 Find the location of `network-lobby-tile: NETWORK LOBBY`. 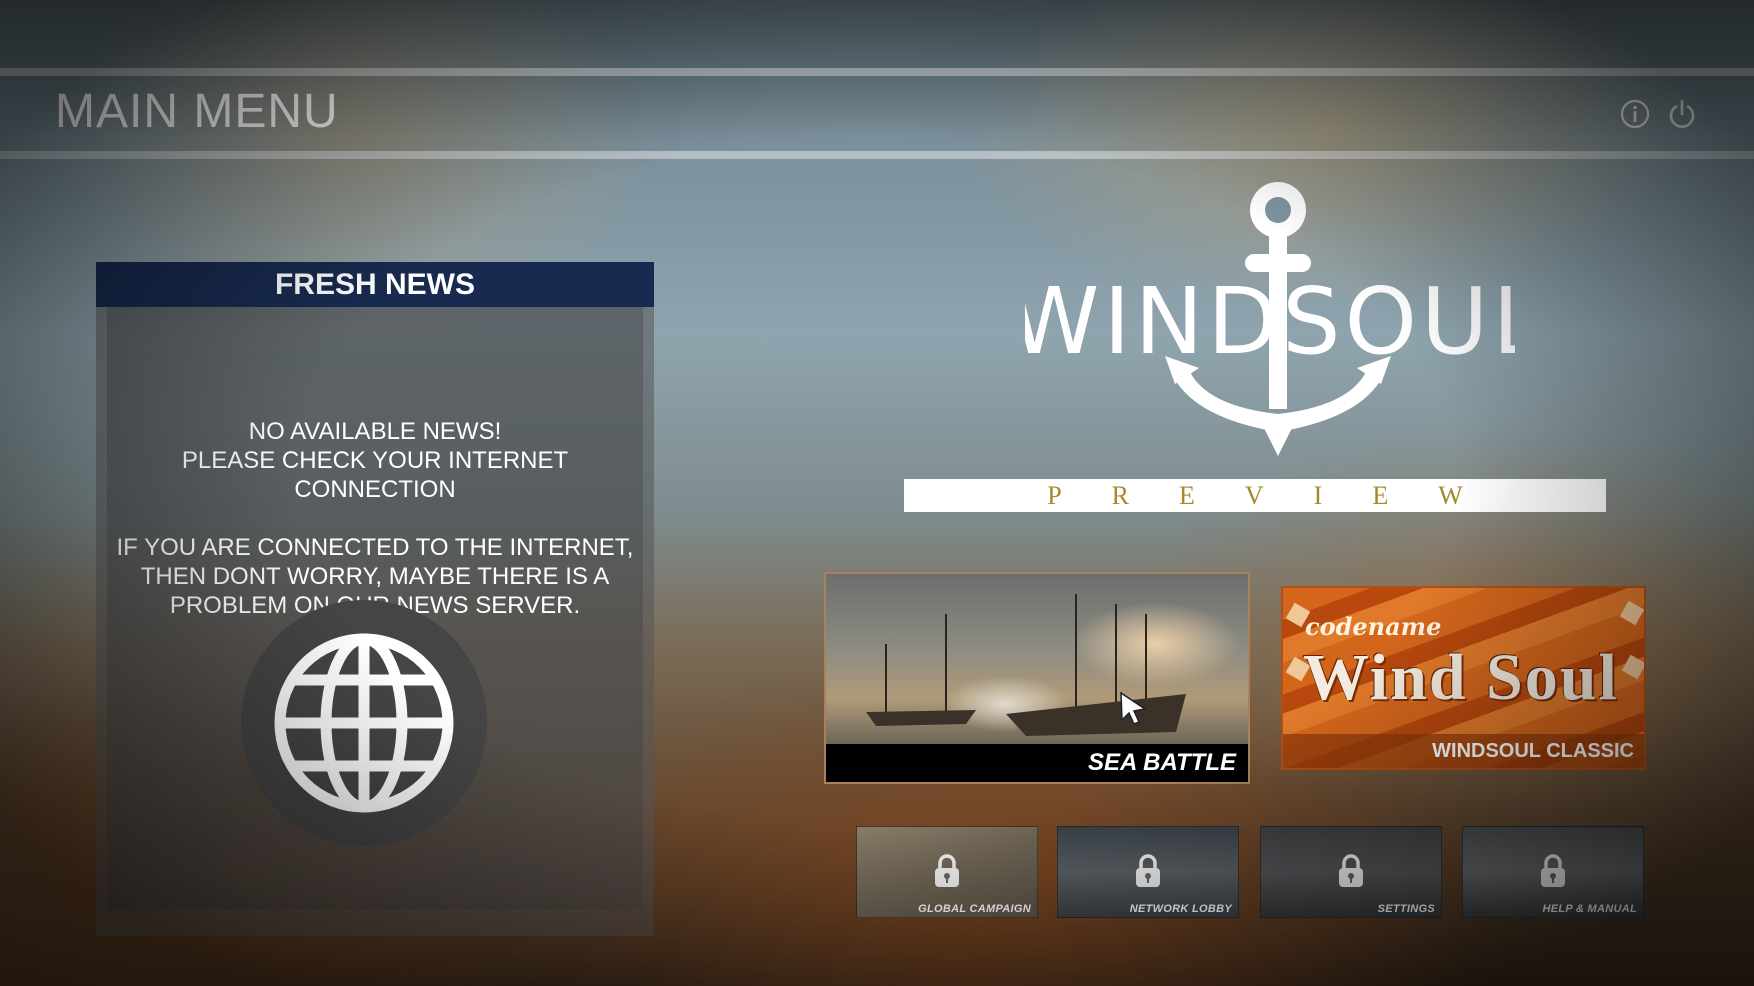

network-lobby-tile: NETWORK LOBBY is located at coordinates (1148, 872).